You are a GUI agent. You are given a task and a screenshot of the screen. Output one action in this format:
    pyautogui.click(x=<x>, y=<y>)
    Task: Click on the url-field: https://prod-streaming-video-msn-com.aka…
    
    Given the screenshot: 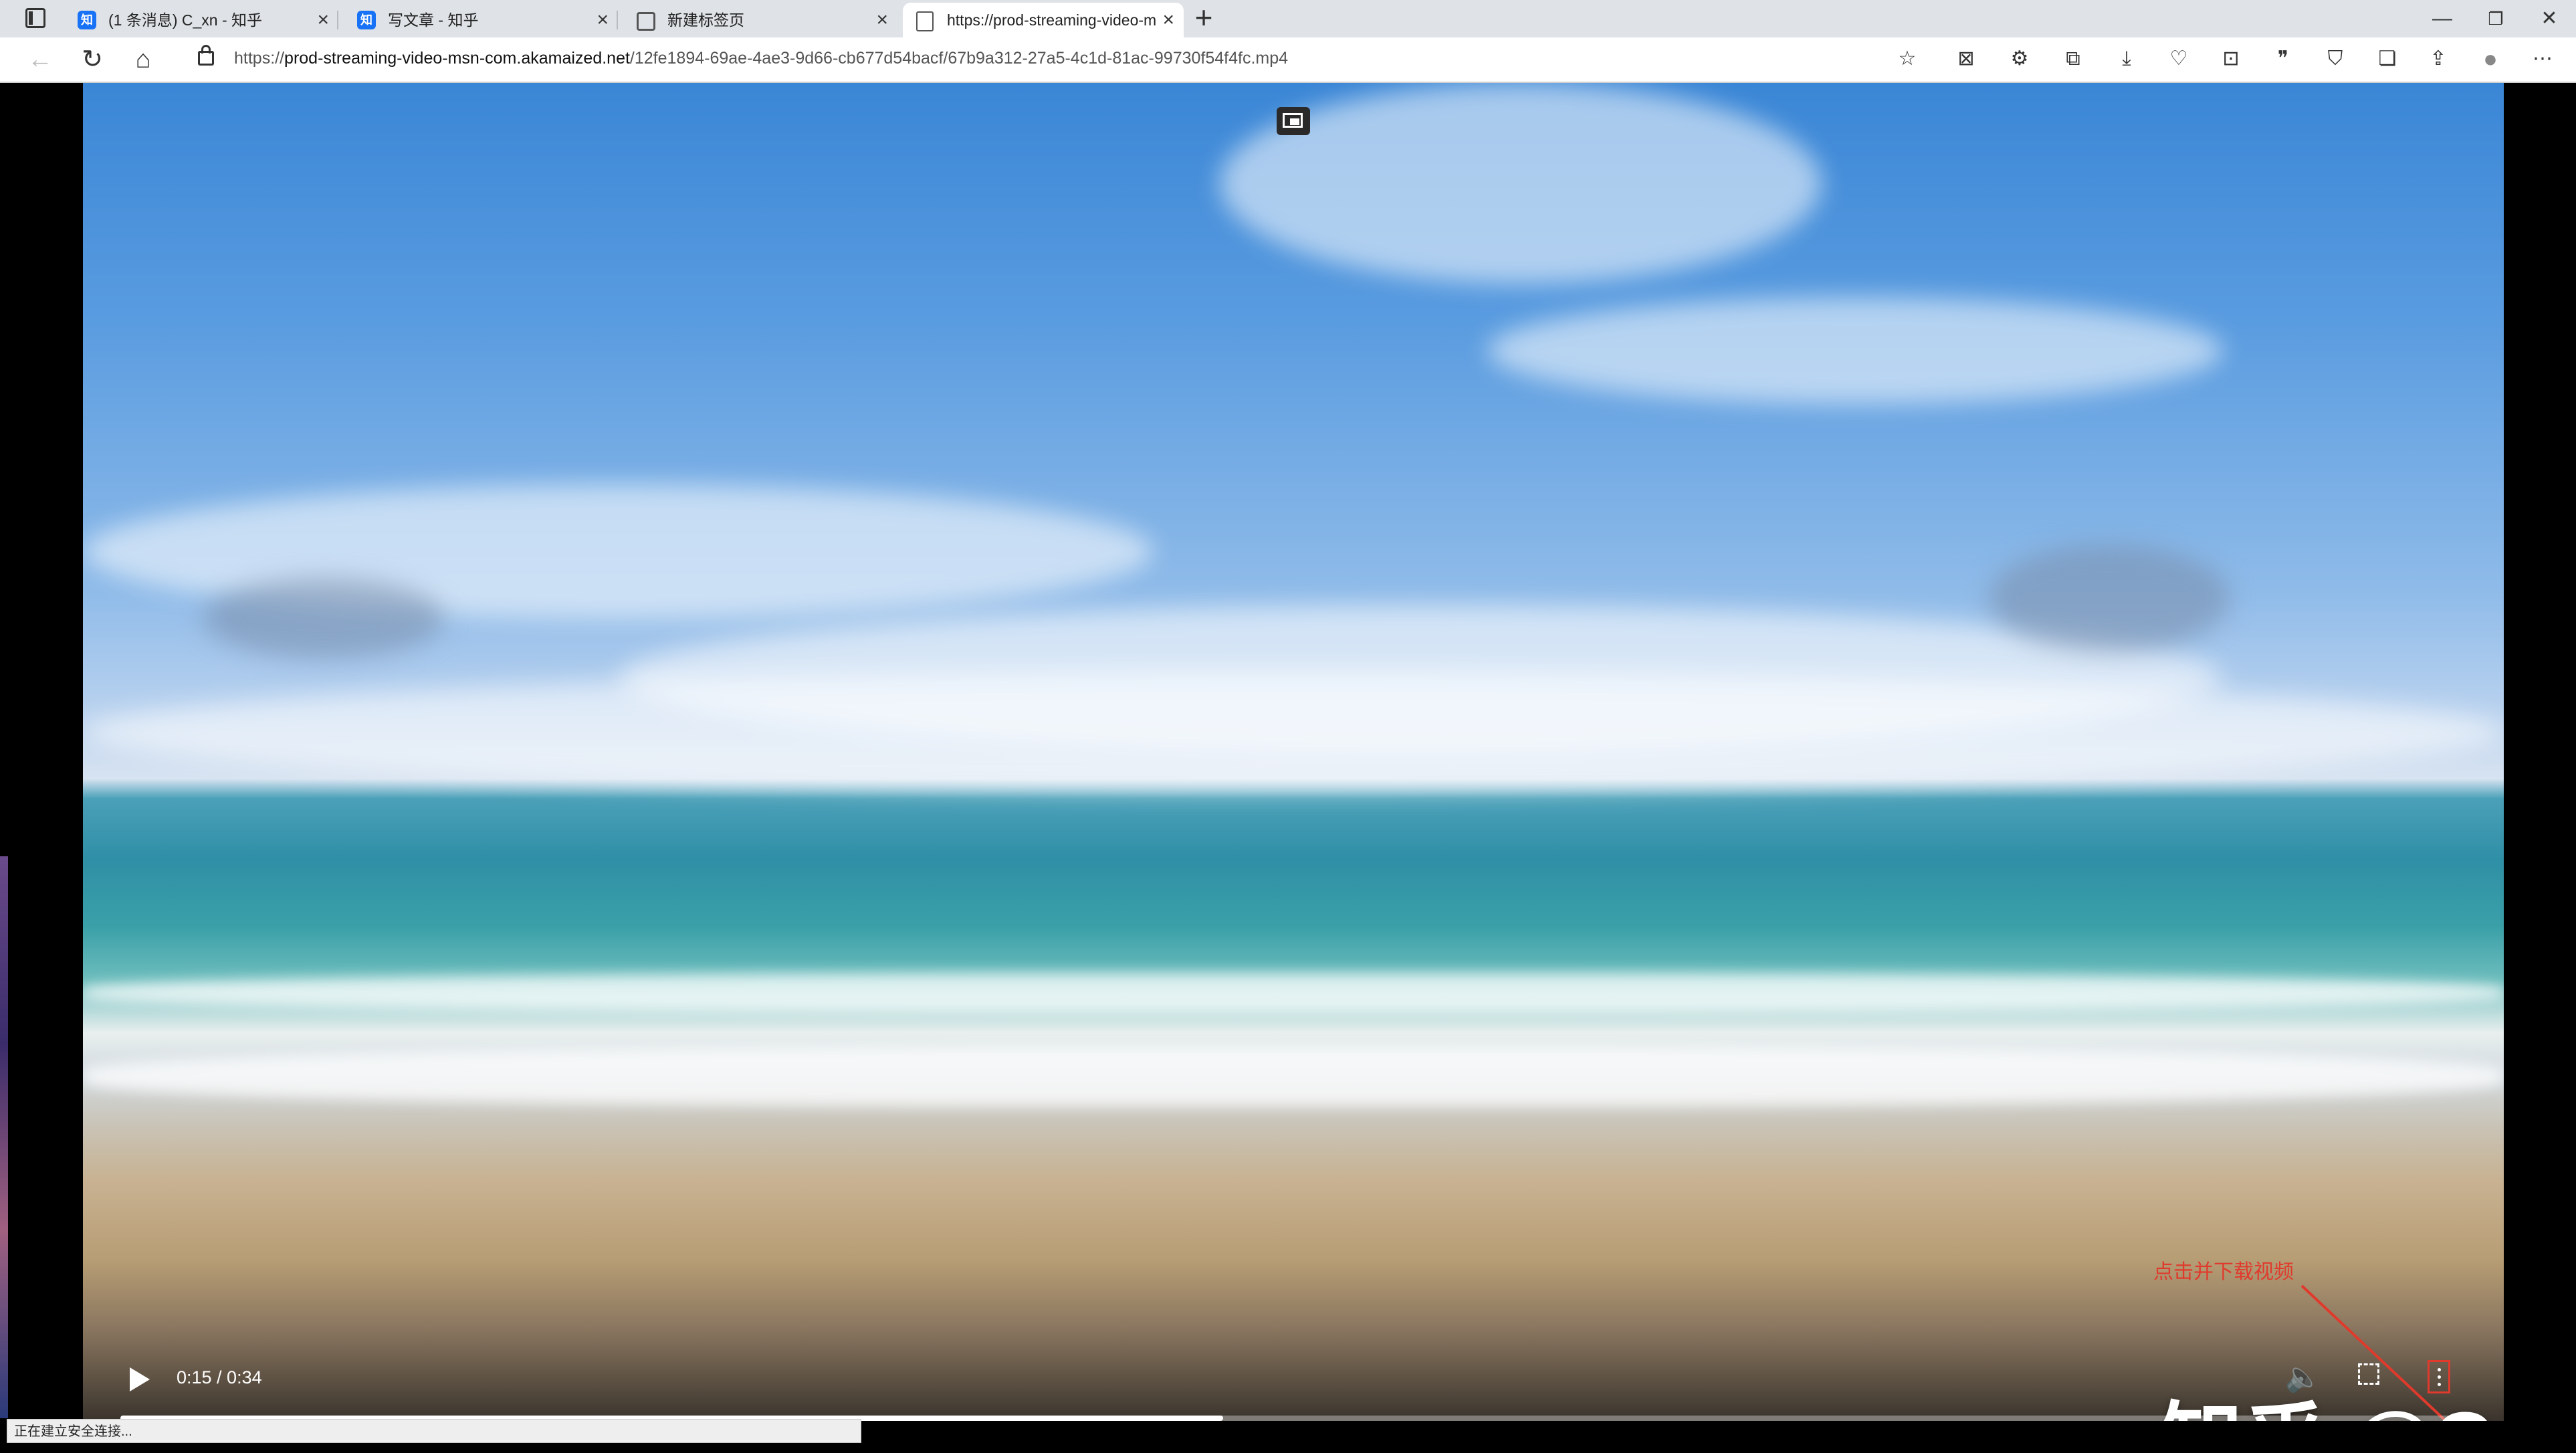 What is the action you would take?
    pyautogui.click(x=761, y=58)
    